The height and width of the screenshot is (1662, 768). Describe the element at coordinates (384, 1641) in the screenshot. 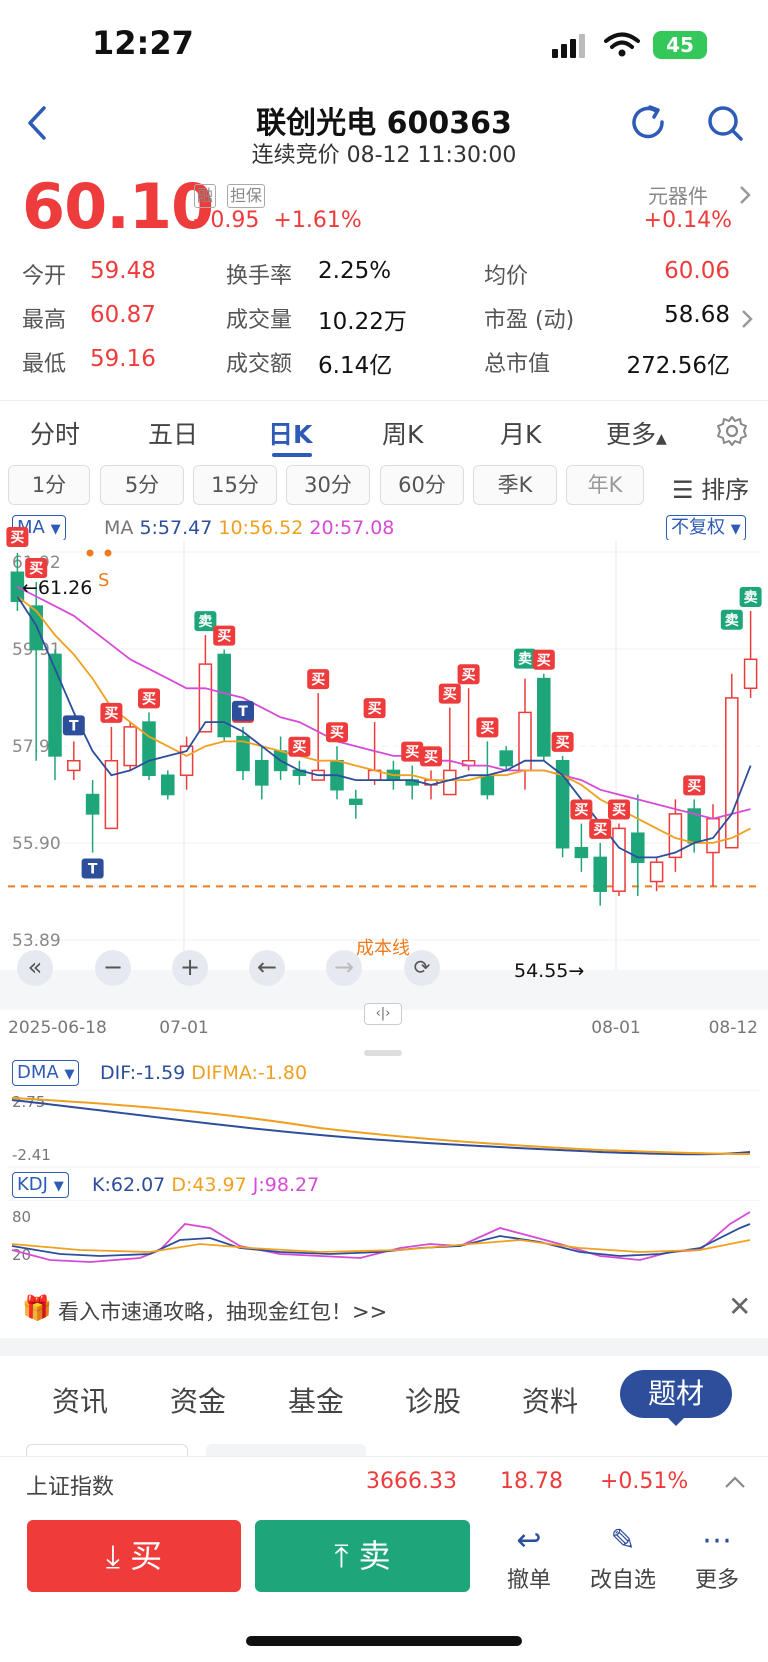

I see `home-indicator` at that location.